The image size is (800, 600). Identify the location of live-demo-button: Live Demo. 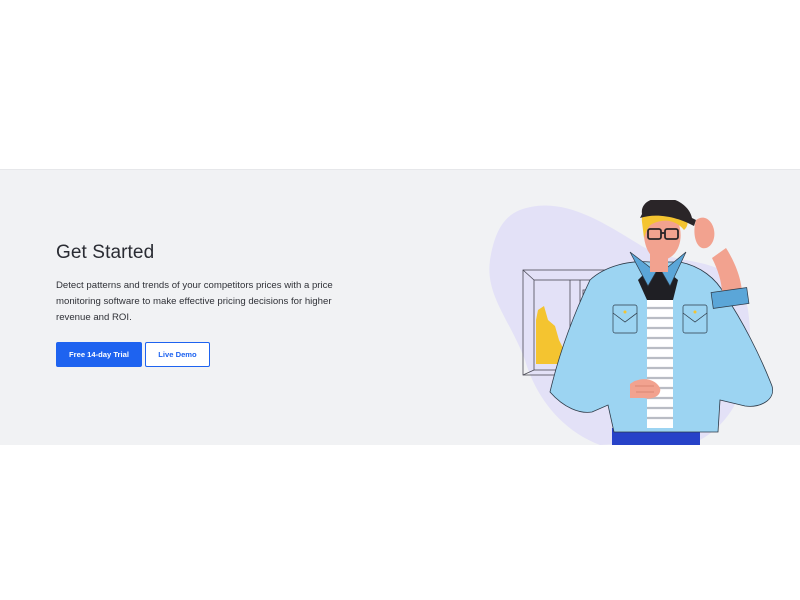
(177, 354).